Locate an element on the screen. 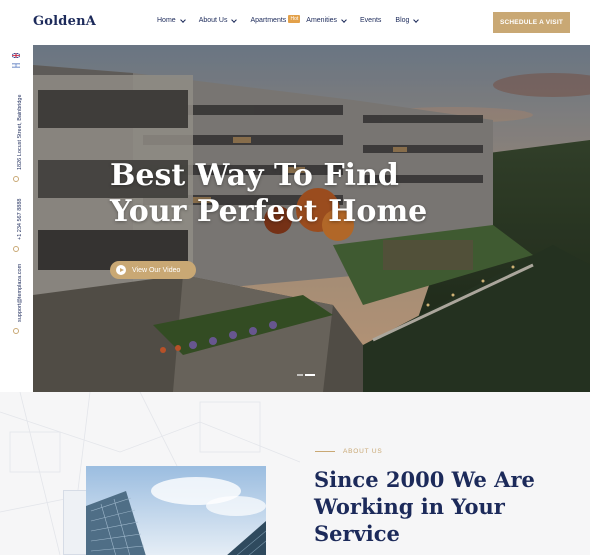 The width and height of the screenshot is (590, 555). play-icon is located at coordinates (121, 270).